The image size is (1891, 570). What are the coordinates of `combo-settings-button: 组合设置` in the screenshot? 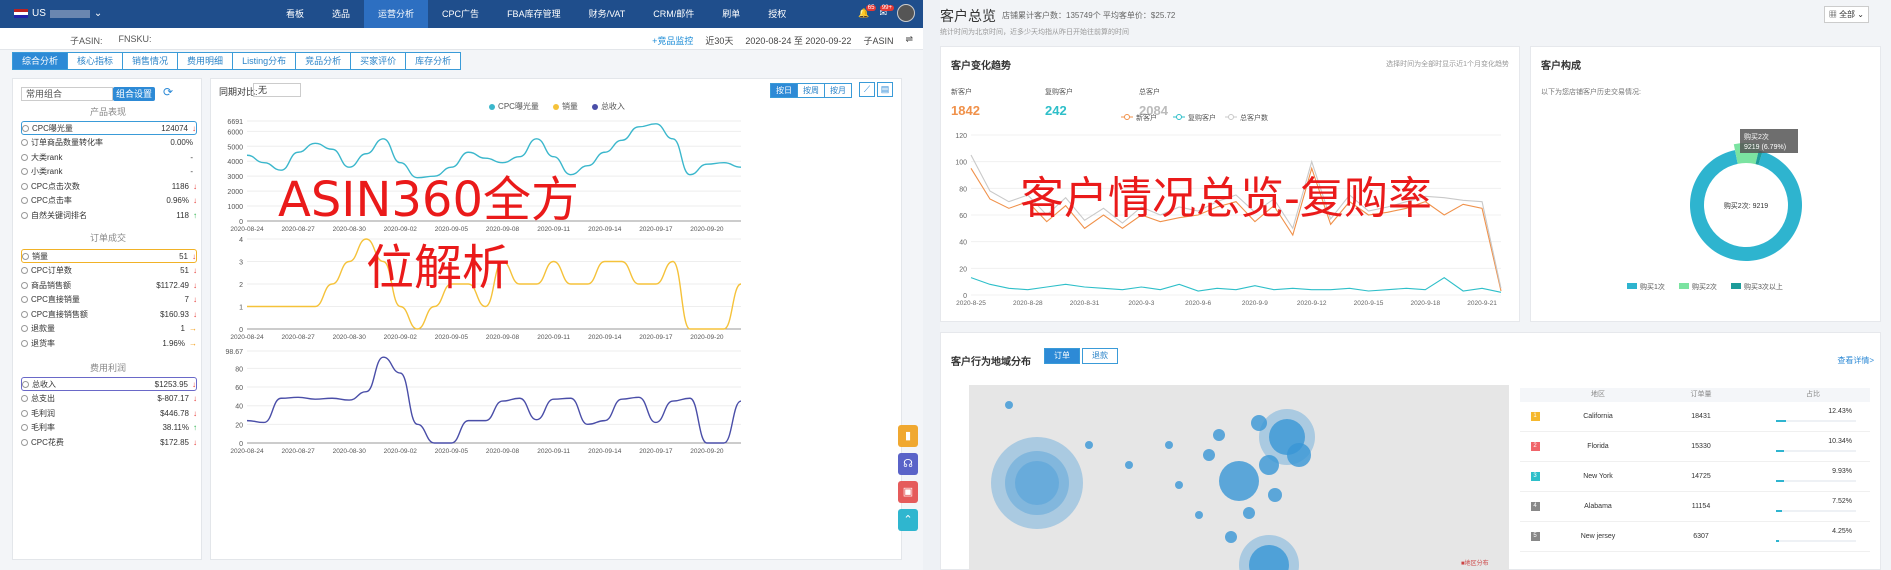 It's located at (134, 94).